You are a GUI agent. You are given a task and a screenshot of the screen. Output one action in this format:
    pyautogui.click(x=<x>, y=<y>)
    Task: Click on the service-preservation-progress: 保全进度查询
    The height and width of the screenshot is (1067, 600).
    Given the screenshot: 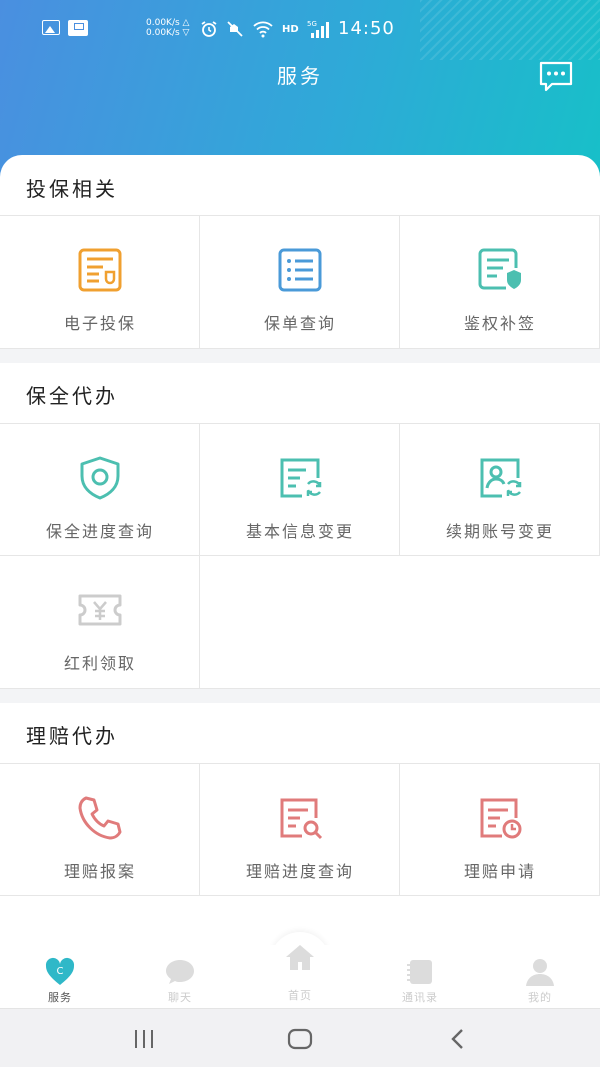 What is the action you would take?
    pyautogui.click(x=100, y=490)
    